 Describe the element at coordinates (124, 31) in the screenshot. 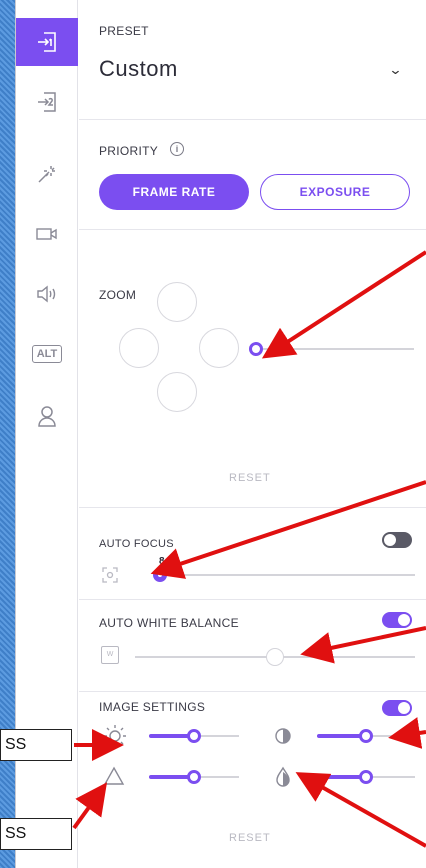

I see `preset-label: PRESET` at that location.